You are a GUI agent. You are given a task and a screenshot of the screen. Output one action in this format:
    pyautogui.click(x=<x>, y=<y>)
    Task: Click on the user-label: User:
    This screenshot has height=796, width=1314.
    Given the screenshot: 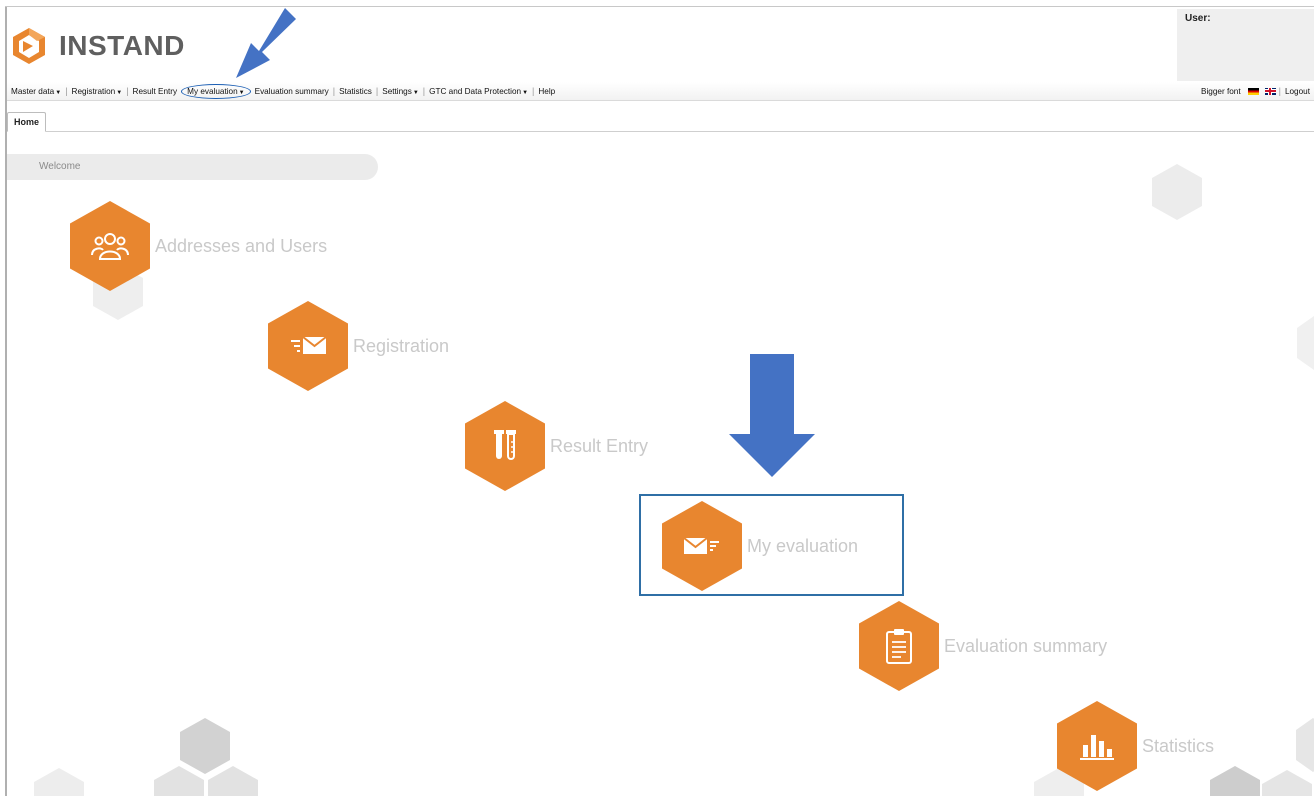 What is the action you would take?
    pyautogui.click(x=1198, y=18)
    